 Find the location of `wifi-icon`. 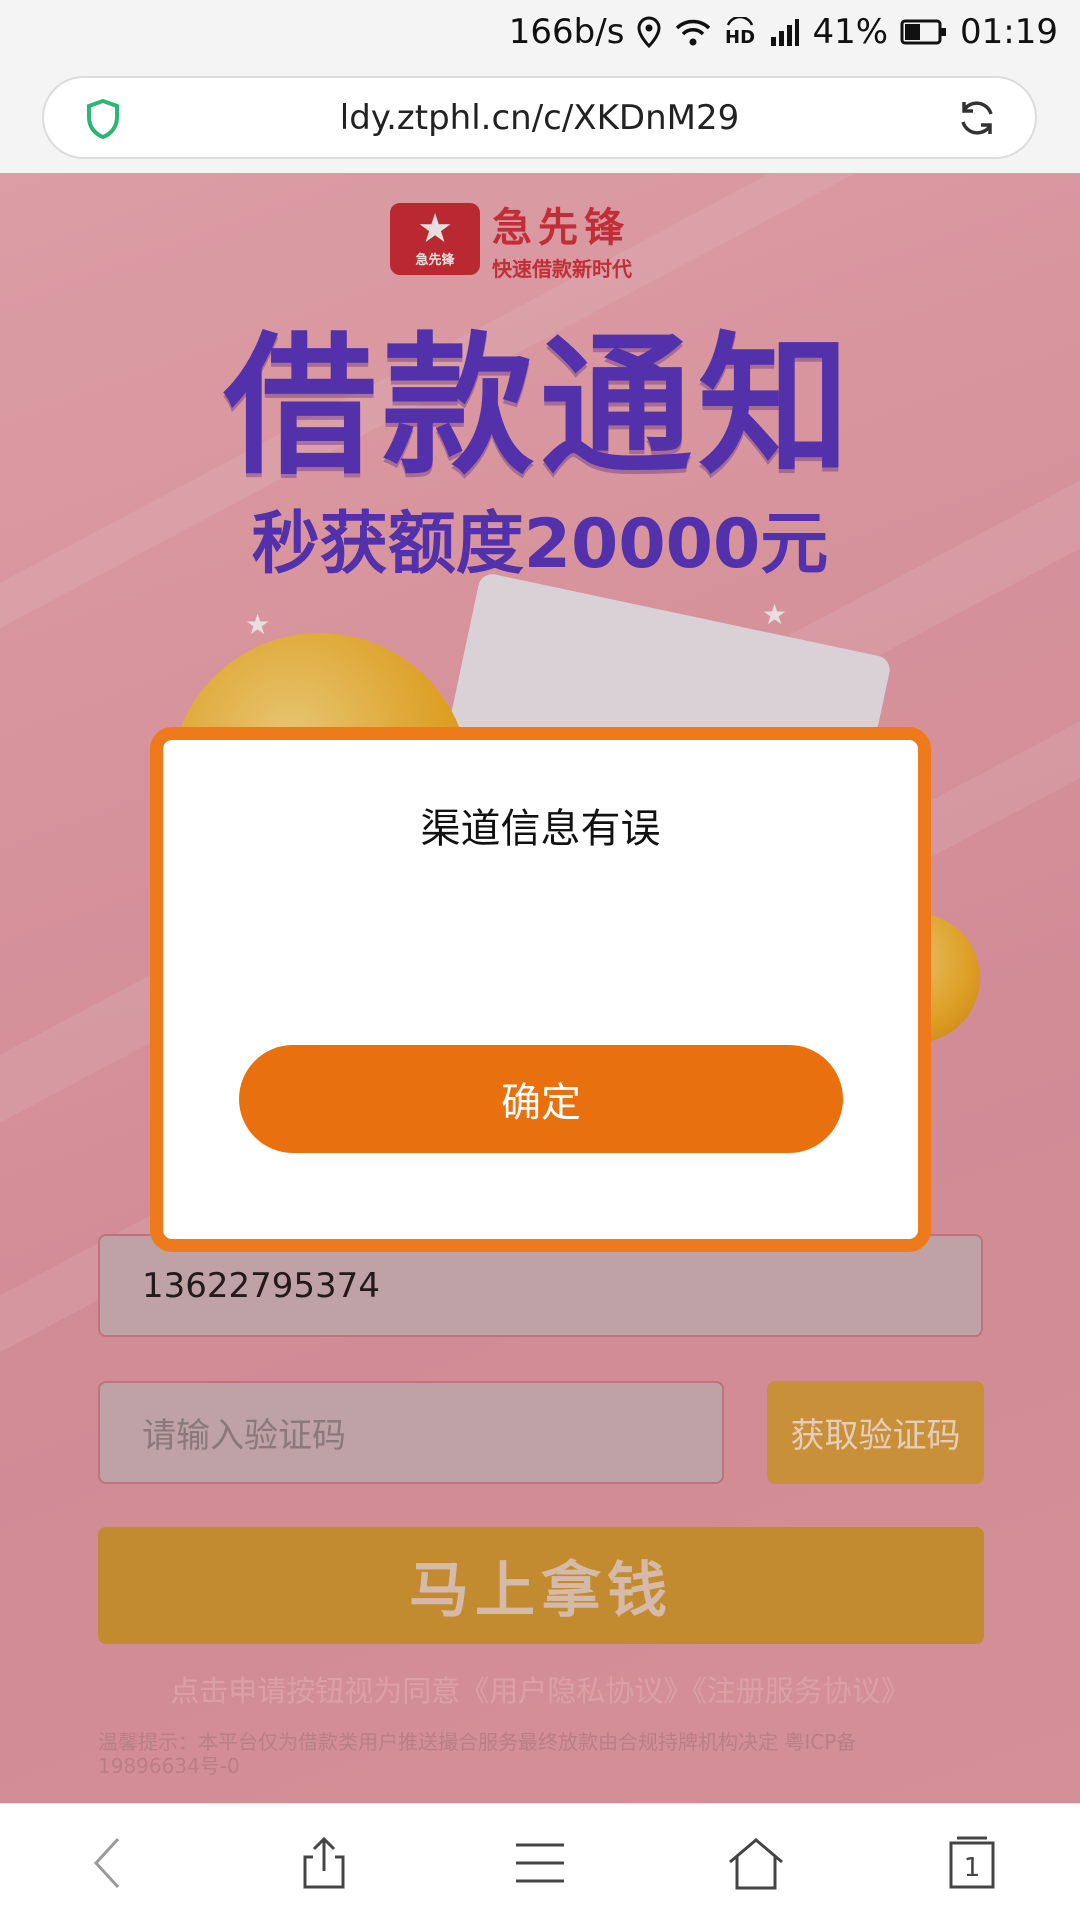

wifi-icon is located at coordinates (693, 32).